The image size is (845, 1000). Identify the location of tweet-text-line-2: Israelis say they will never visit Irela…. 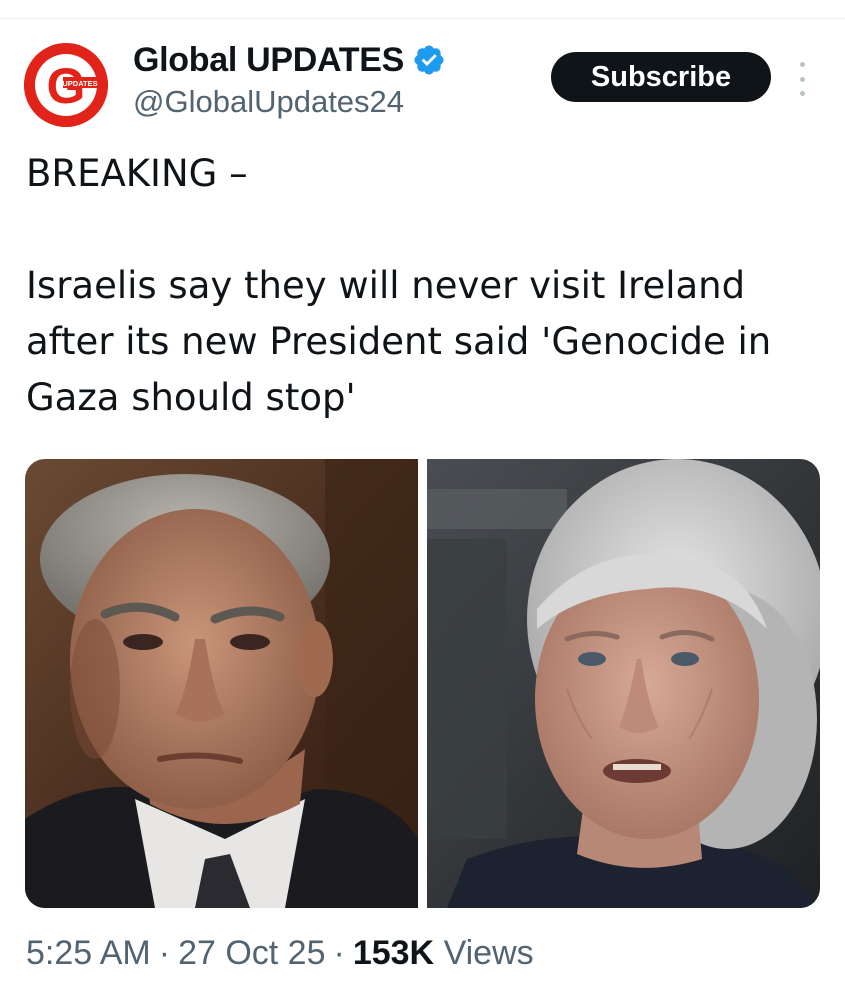
(399, 341).